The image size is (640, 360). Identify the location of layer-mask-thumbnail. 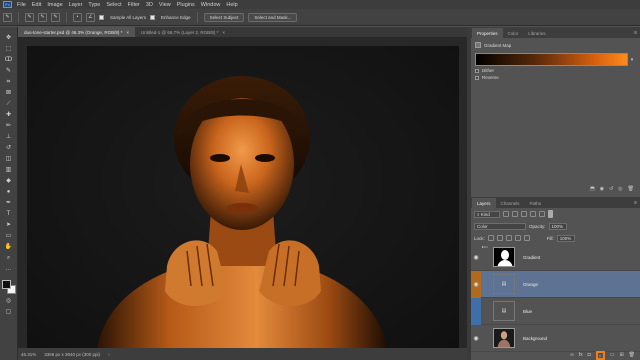
(504, 257).